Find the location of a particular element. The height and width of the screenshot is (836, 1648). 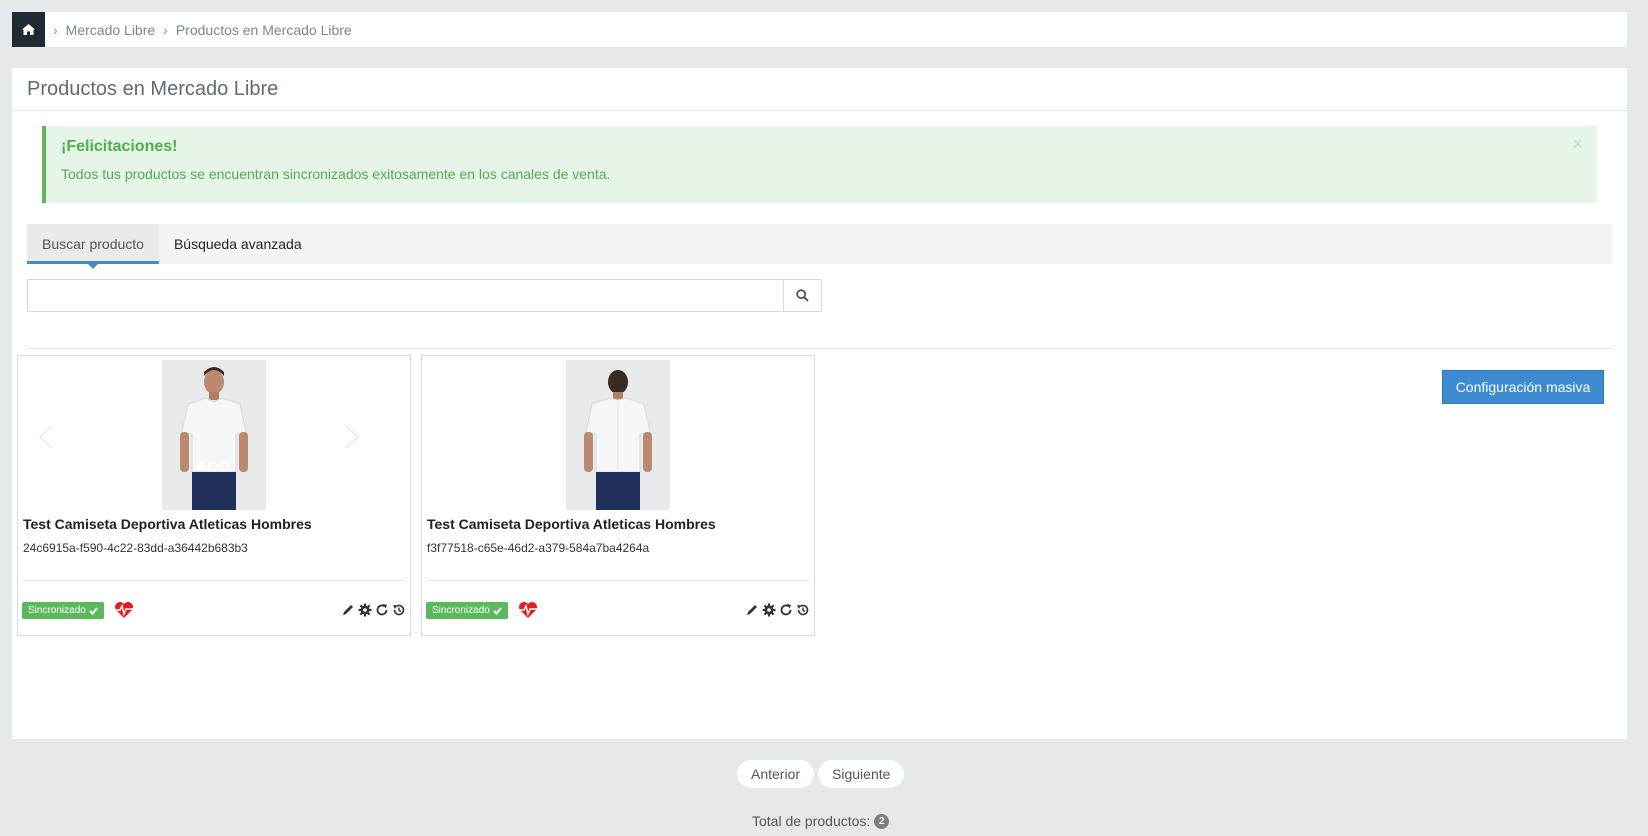

home-button is located at coordinates (28, 29).